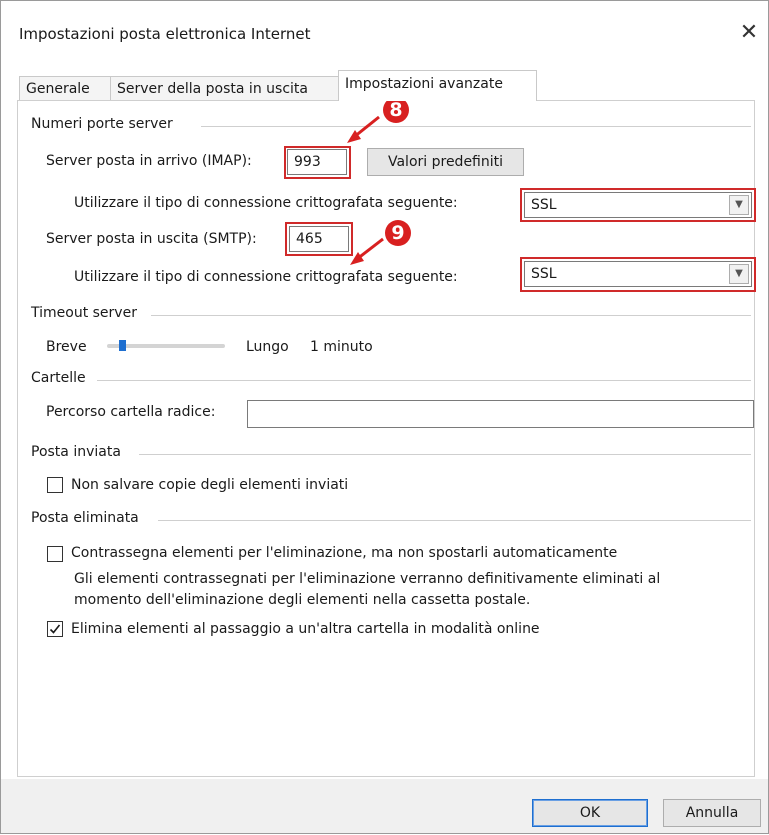  I want to click on mark-for-deletion-checkbox, so click(55, 554).